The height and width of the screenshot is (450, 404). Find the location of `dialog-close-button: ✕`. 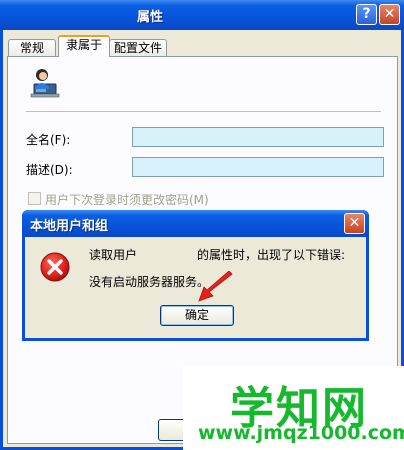

dialog-close-button: ✕ is located at coordinates (354, 223).